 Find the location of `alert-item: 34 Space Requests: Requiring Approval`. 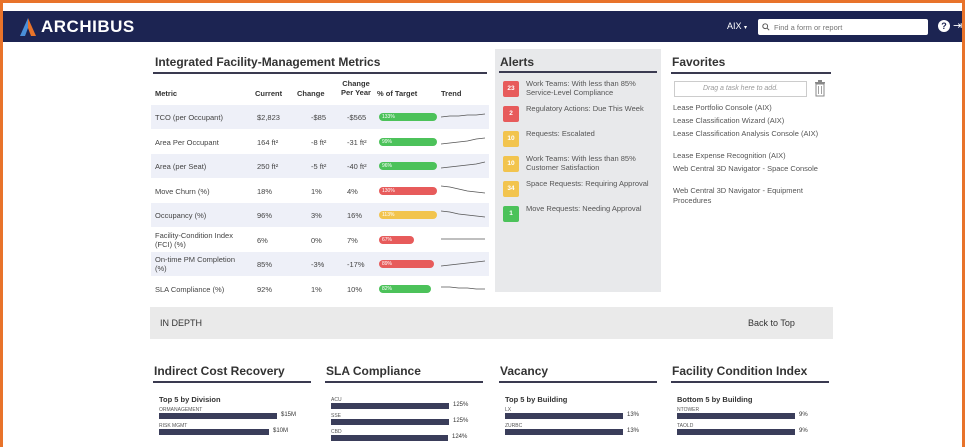

alert-item: 34 Space Requests: Requiring Approval is located at coordinates (579, 190).